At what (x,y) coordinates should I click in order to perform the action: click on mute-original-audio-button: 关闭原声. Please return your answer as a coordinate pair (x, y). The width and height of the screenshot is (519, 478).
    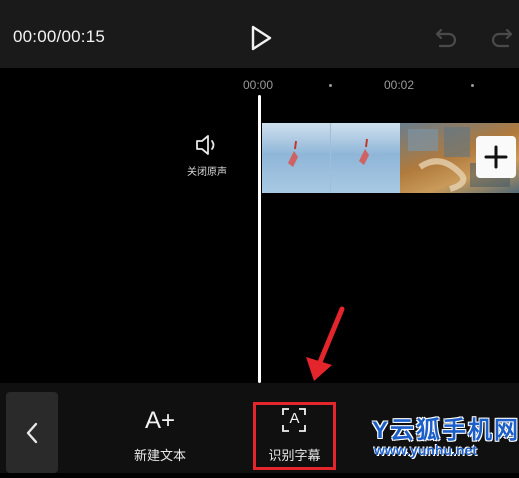
    Looking at the image, I should click on (207, 163).